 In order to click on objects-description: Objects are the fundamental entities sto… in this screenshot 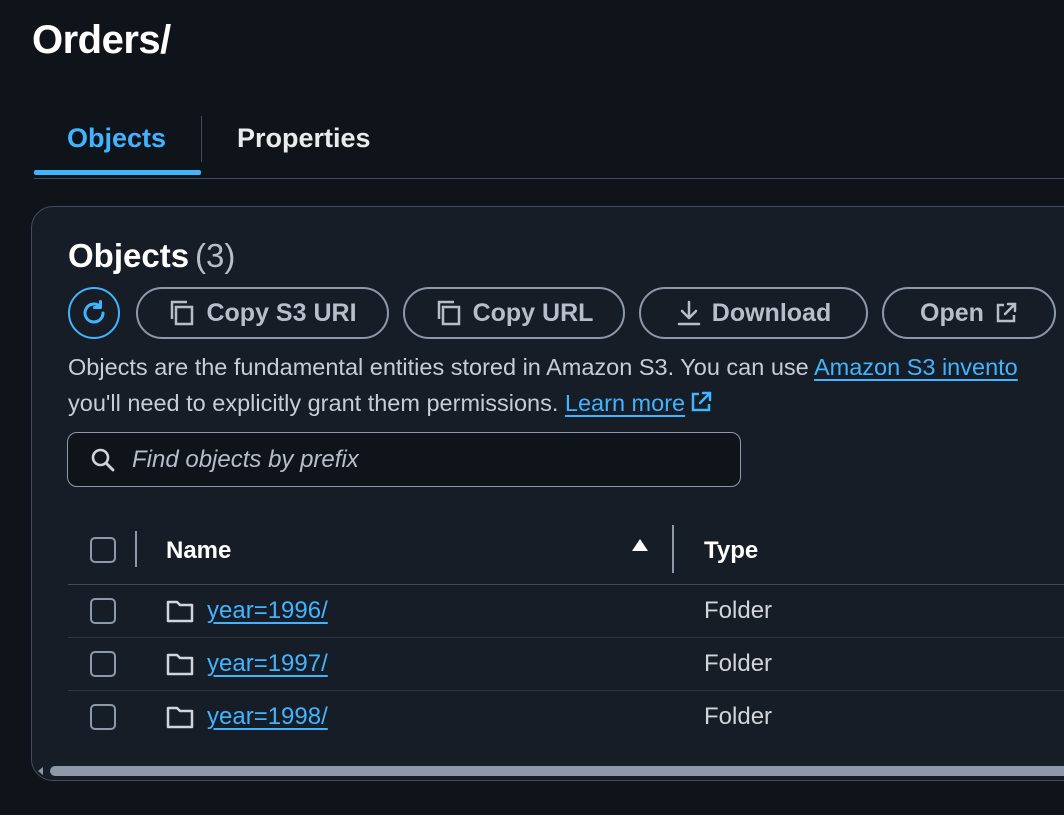, I will do `click(566, 385)`.